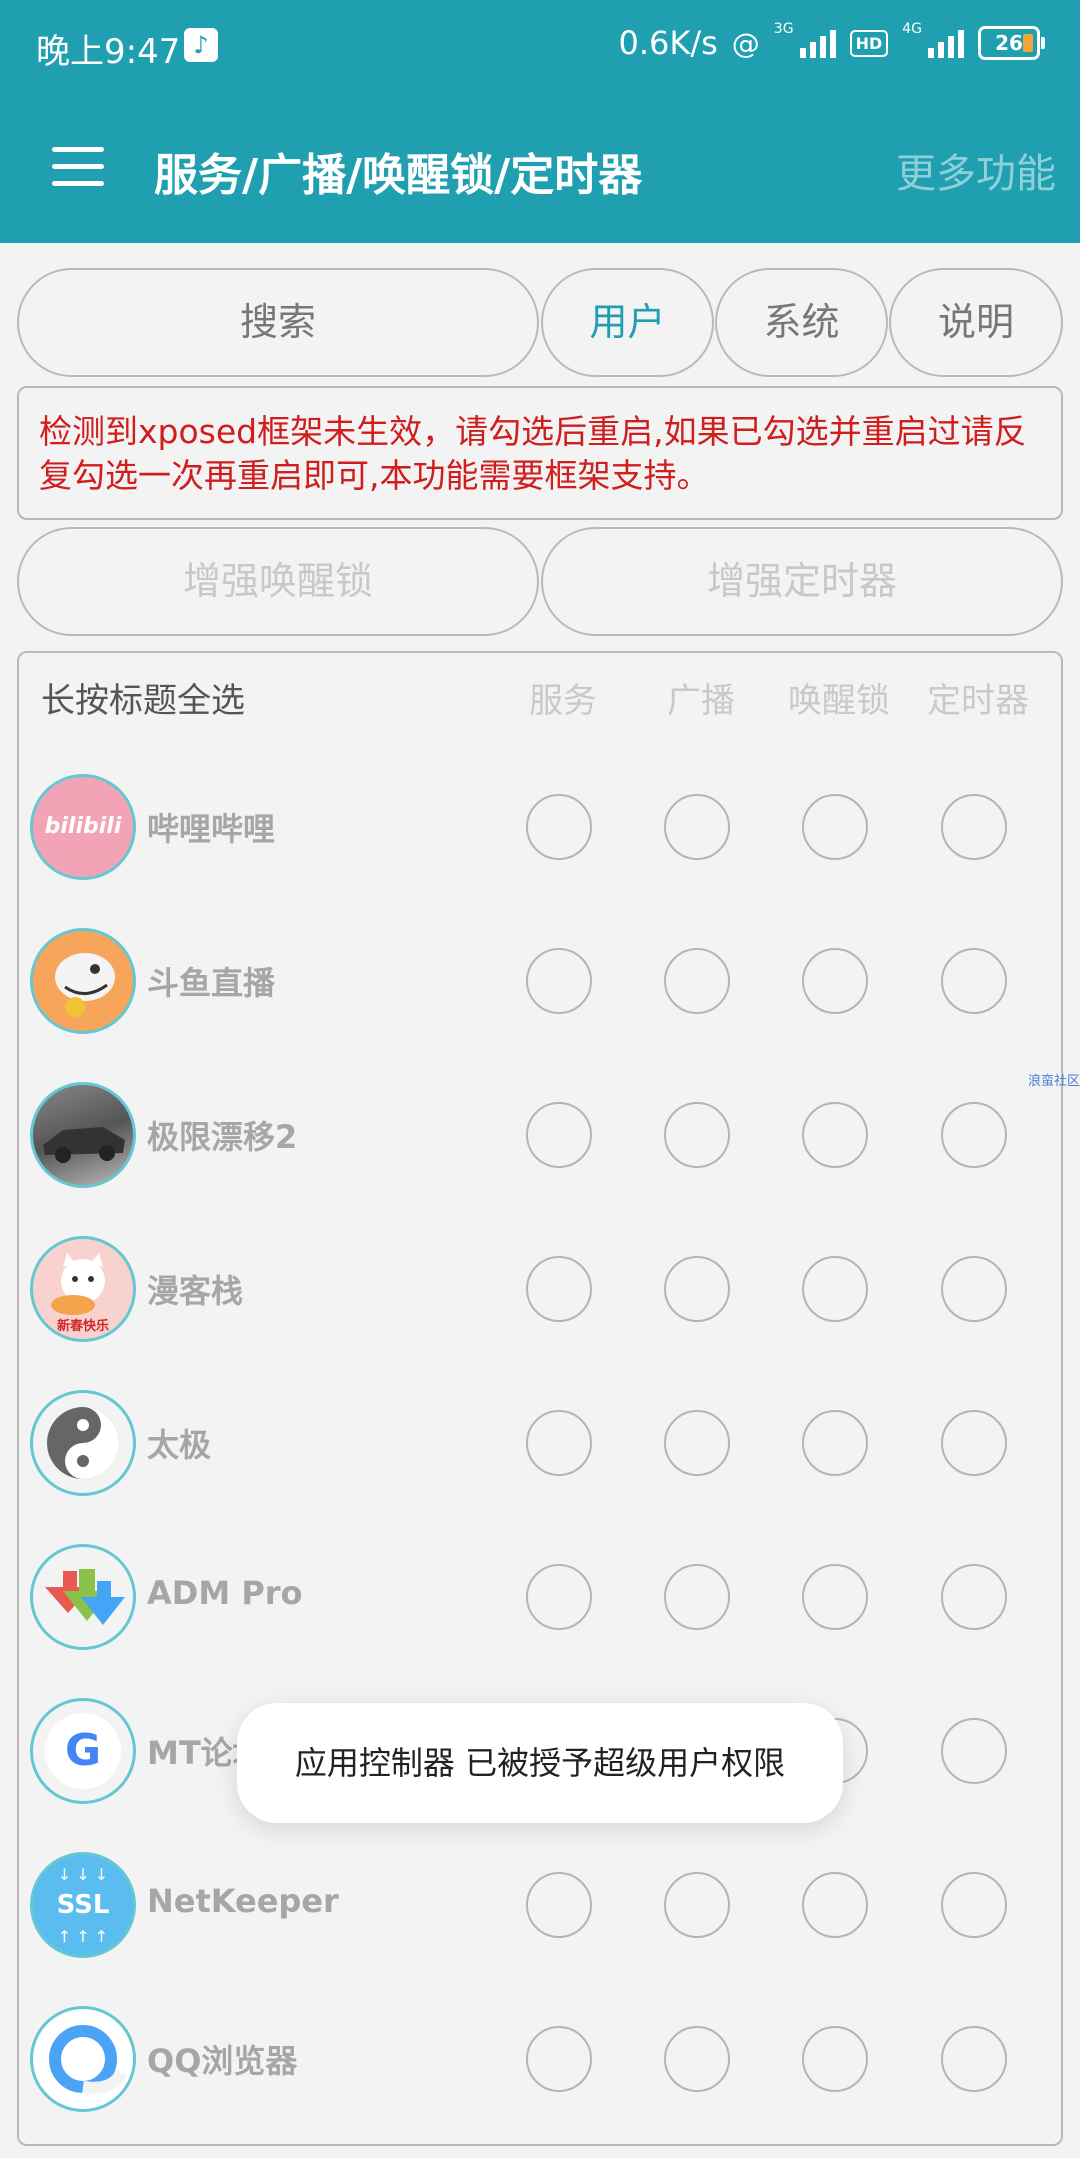 The height and width of the screenshot is (2158, 1080). I want to click on tab-help: 说明, so click(976, 322).